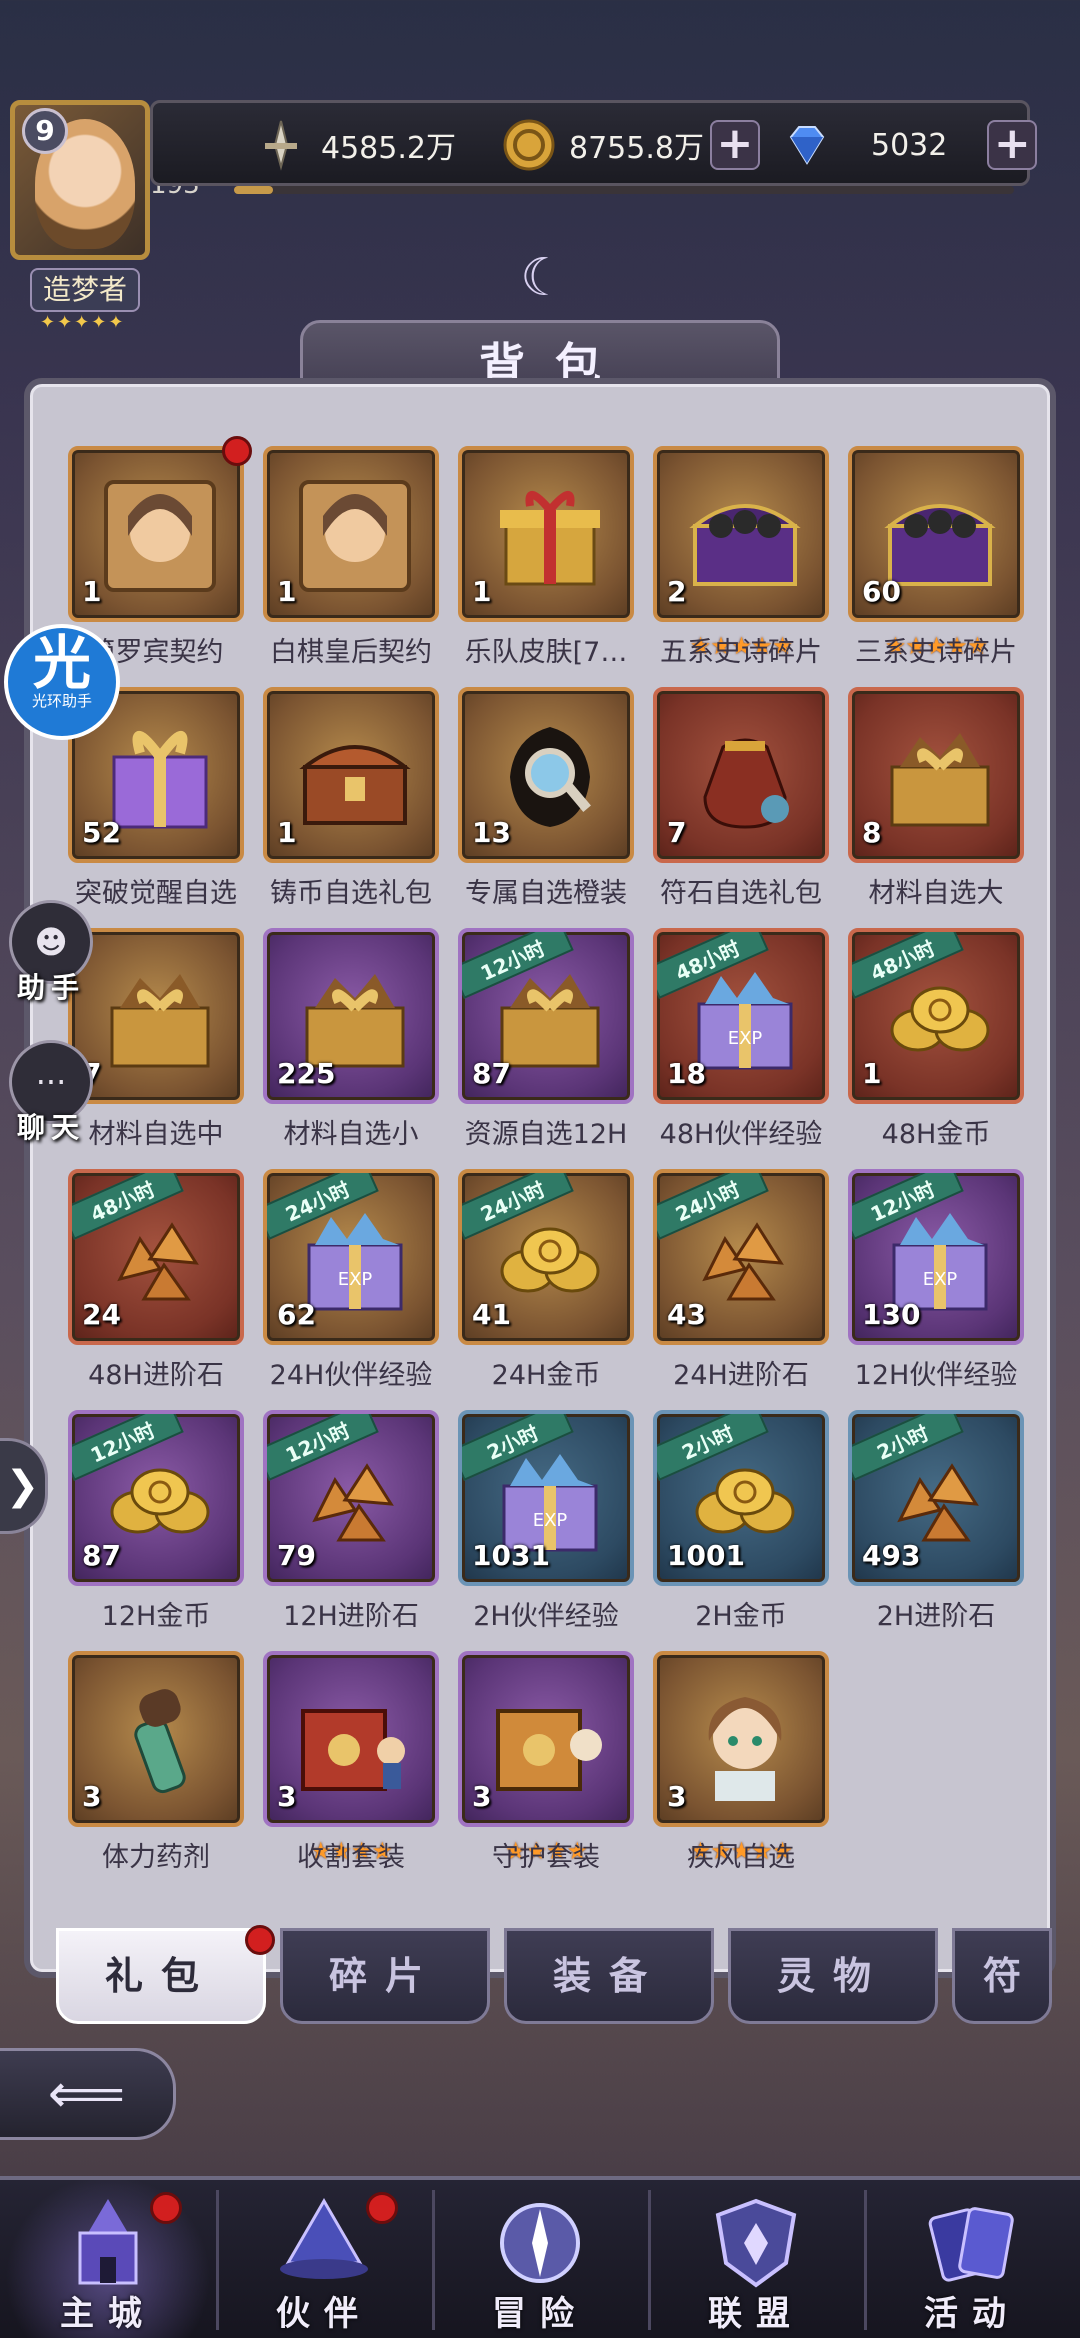  I want to click on item-tile: 8, so click(936, 775).